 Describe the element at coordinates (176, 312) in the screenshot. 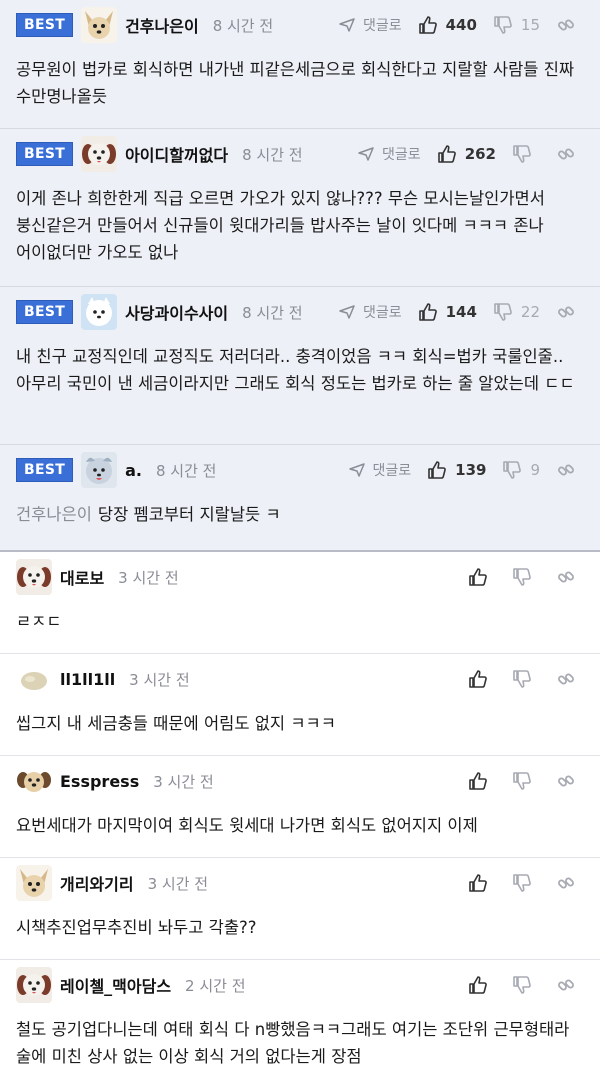

I see `nickname: 사당과이수사이` at that location.